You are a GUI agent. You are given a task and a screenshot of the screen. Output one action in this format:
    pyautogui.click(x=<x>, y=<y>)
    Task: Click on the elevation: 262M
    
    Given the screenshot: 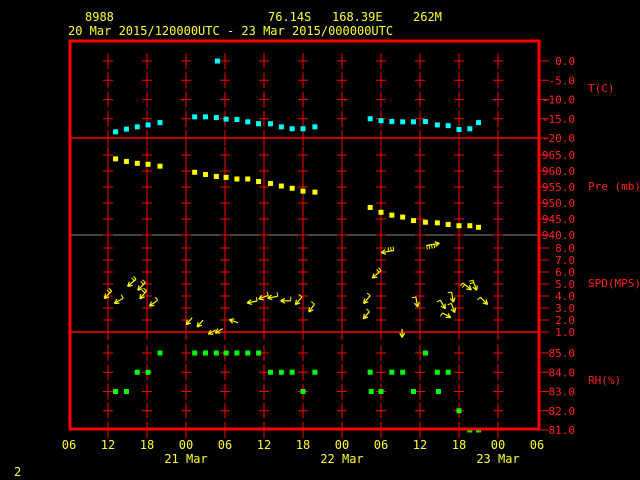 What is the action you would take?
    pyautogui.click(x=427, y=17)
    